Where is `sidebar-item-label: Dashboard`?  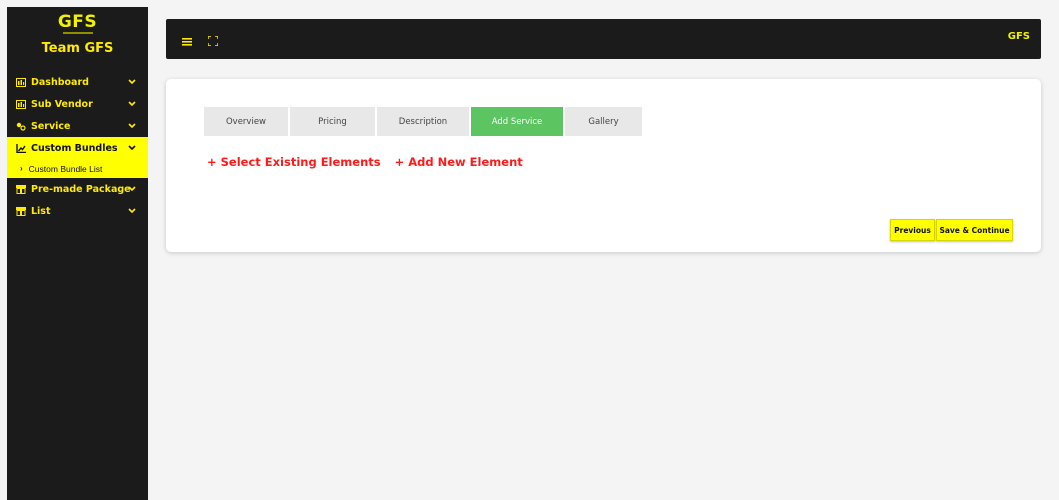
sidebar-item-label: Dashboard is located at coordinates (60, 82).